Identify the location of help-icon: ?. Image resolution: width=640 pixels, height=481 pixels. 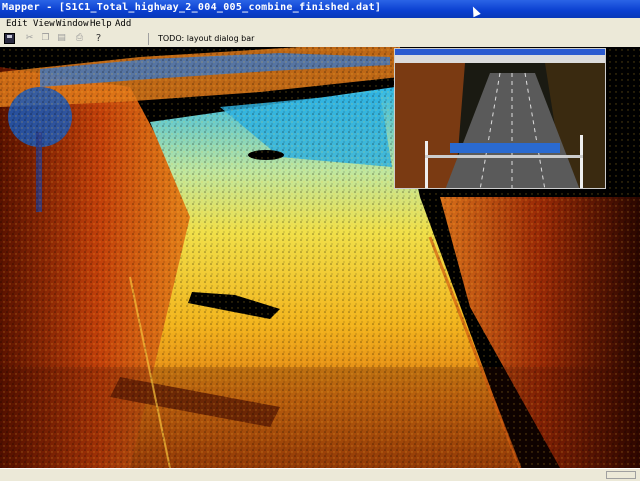
(98, 38).